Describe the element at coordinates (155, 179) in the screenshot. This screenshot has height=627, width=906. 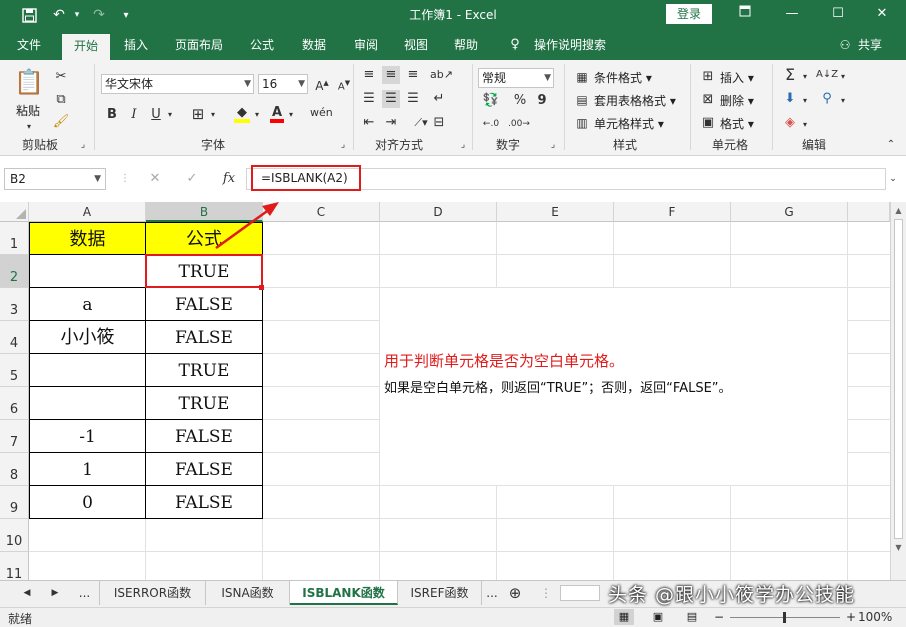
I see `cancel-icon: ✕` at that location.